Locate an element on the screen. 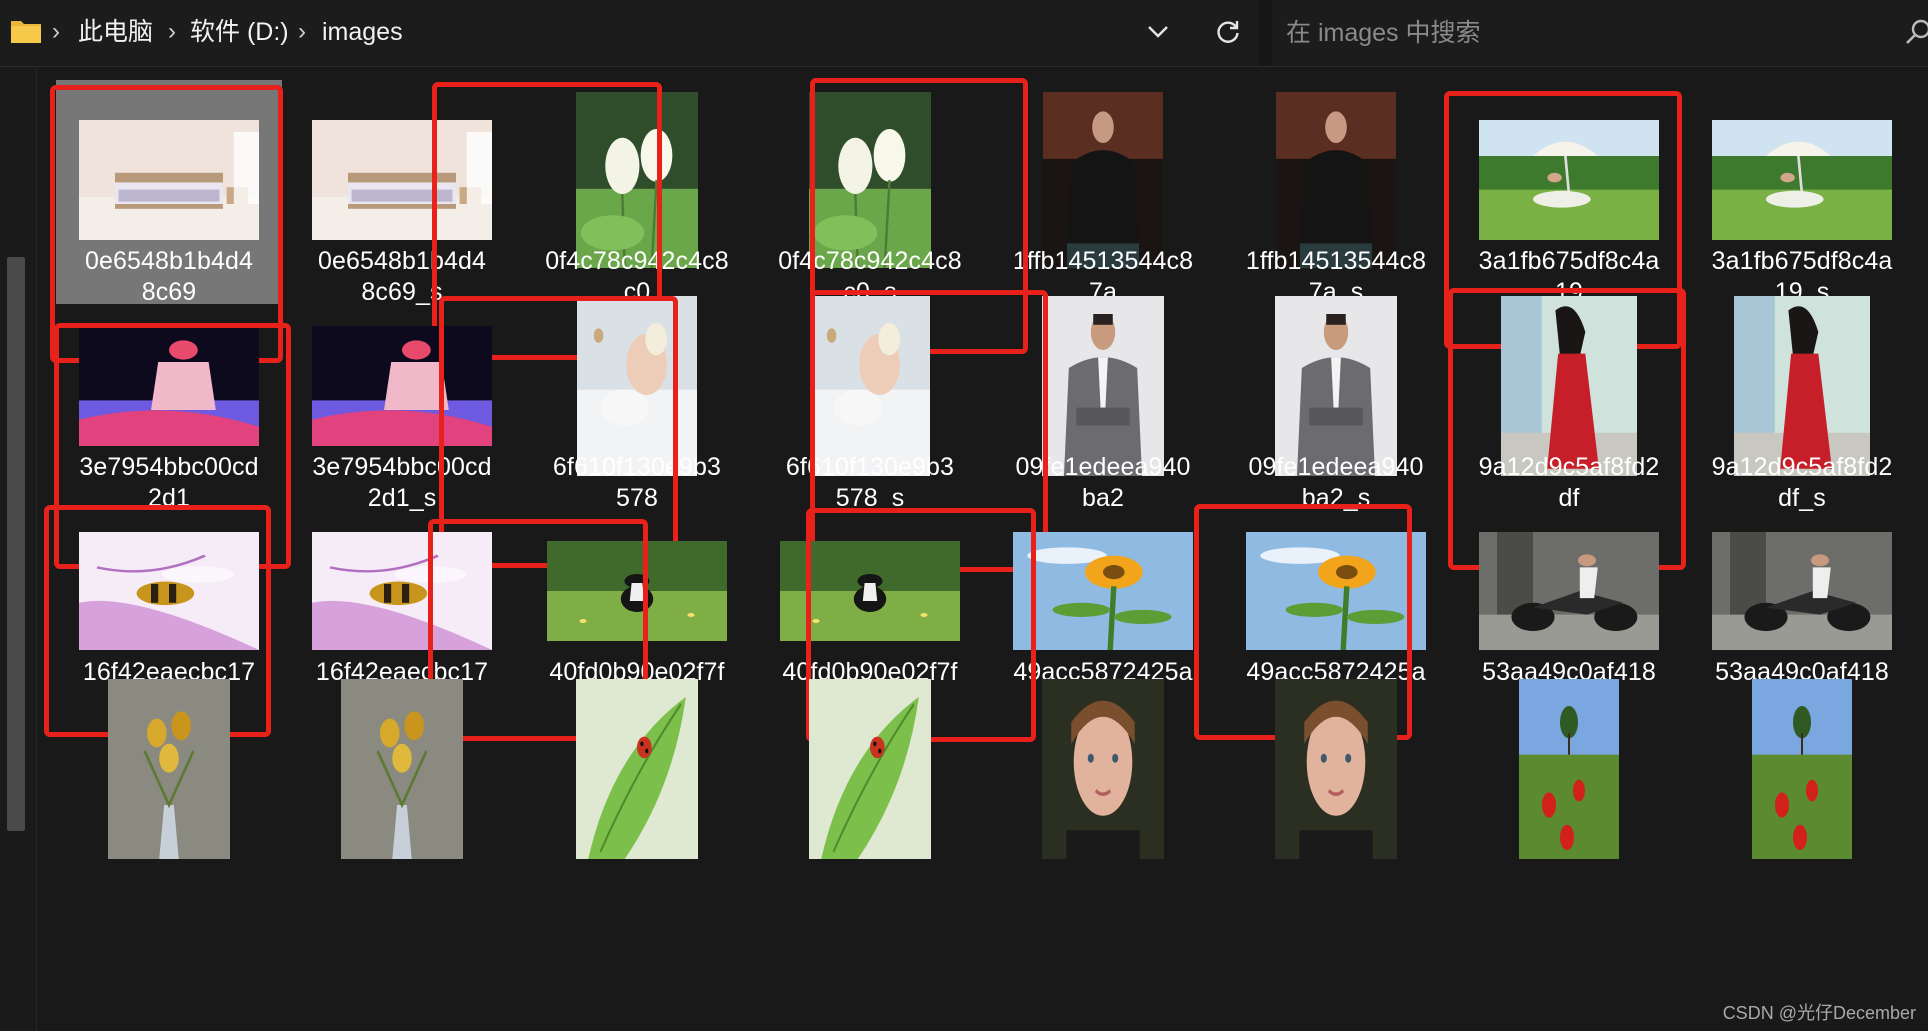 The image size is (1928, 1031). file-item: 9a12d9c5af8fd2 df is located at coordinates (1569, 399).